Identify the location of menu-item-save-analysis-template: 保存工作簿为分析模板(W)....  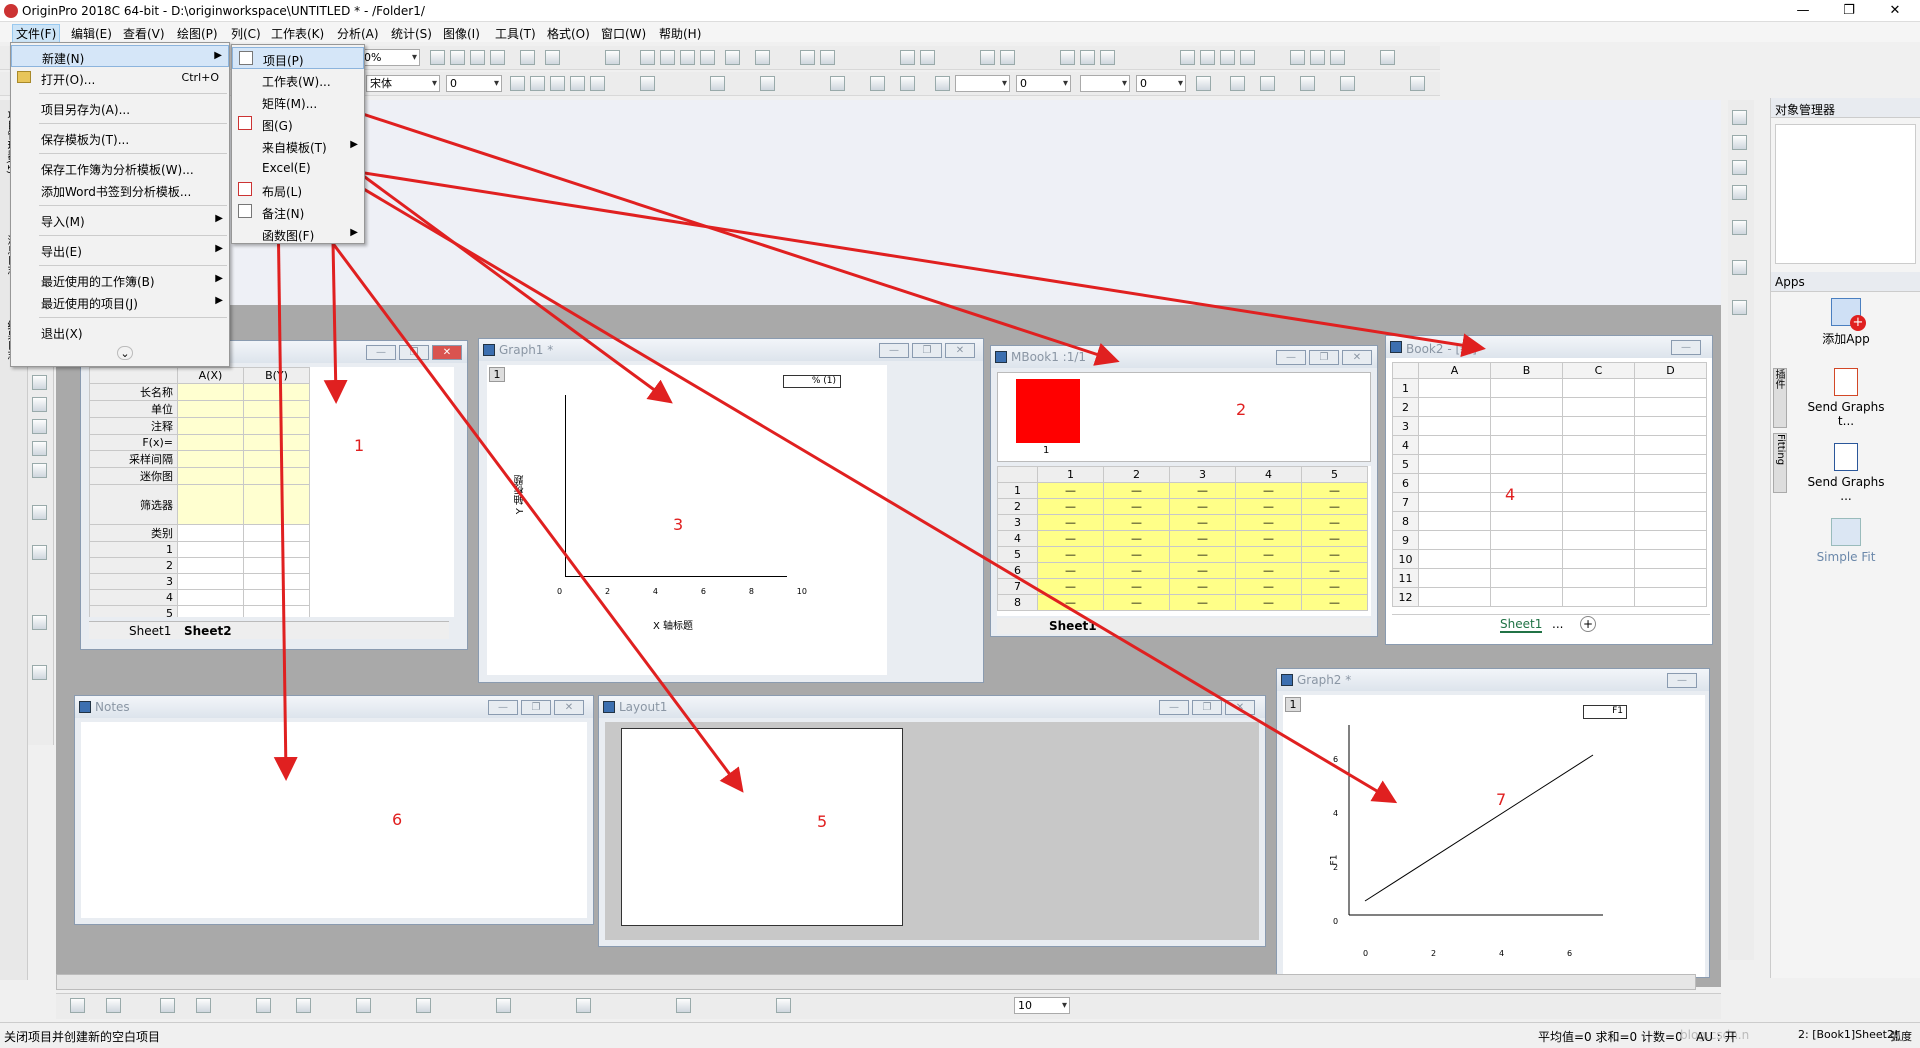
(120, 168).